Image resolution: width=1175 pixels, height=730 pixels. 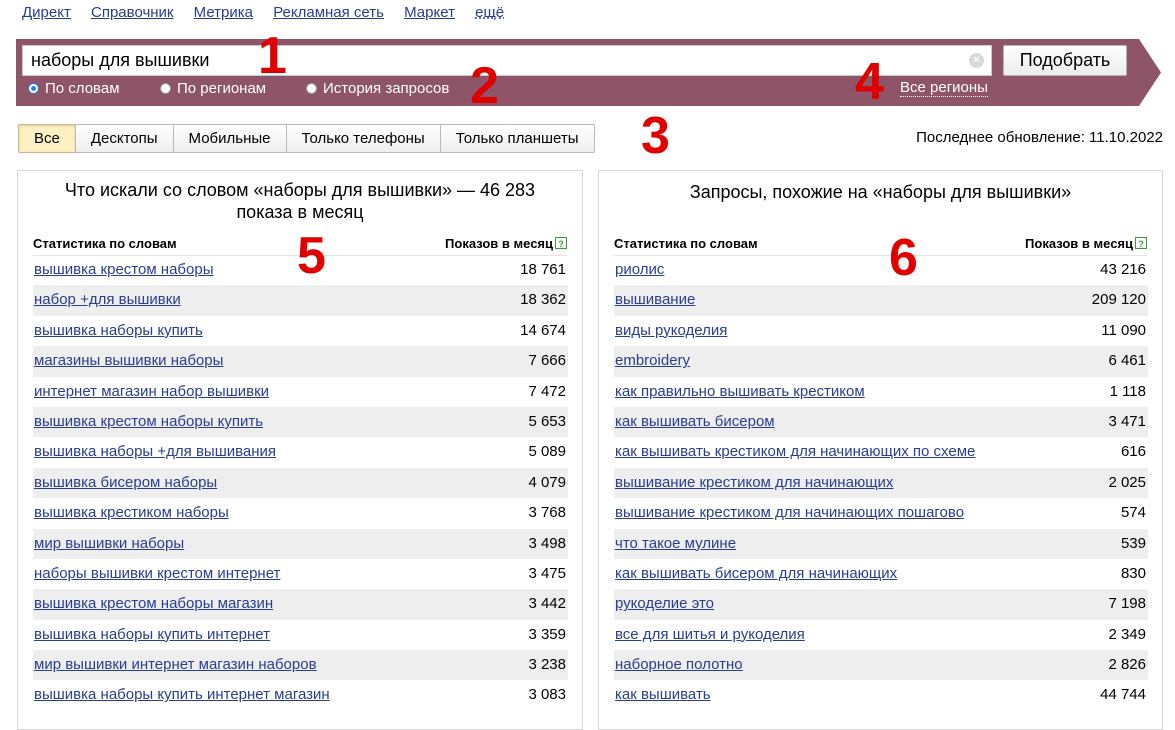 I want to click on col-header-count: Показов в месяц?, so click(x=506, y=243).